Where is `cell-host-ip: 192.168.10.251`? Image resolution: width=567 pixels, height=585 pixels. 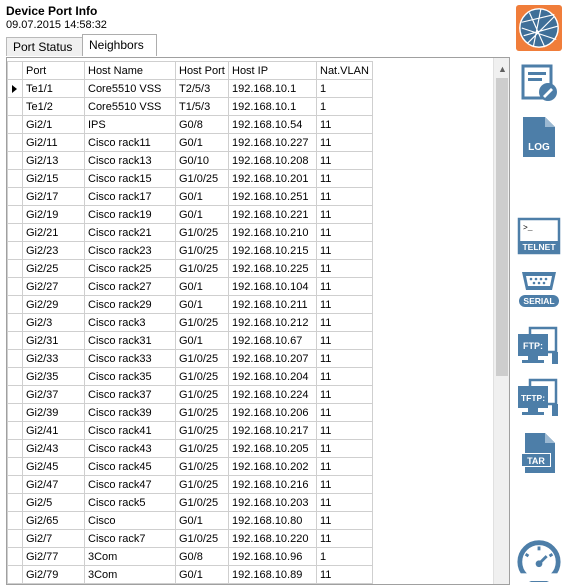
cell-host-ip: 192.168.10.251 is located at coordinates (272, 196).